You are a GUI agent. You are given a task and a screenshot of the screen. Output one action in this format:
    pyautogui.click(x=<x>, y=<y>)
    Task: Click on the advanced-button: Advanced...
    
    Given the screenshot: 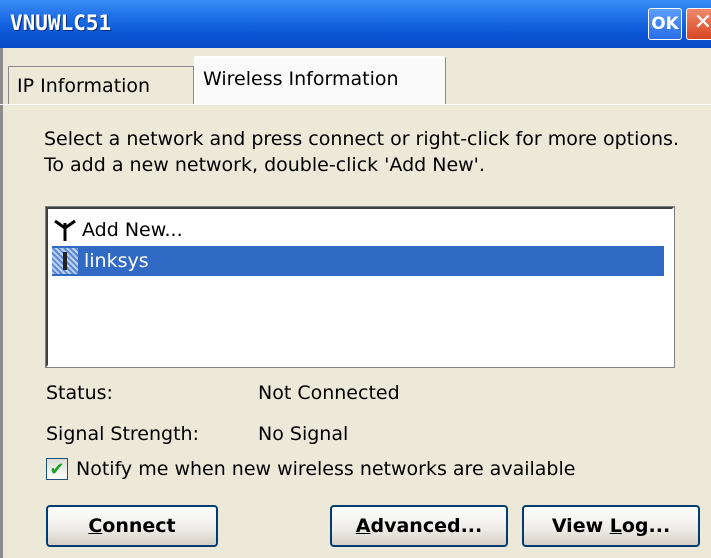 What is the action you would take?
    pyautogui.click(x=419, y=526)
    